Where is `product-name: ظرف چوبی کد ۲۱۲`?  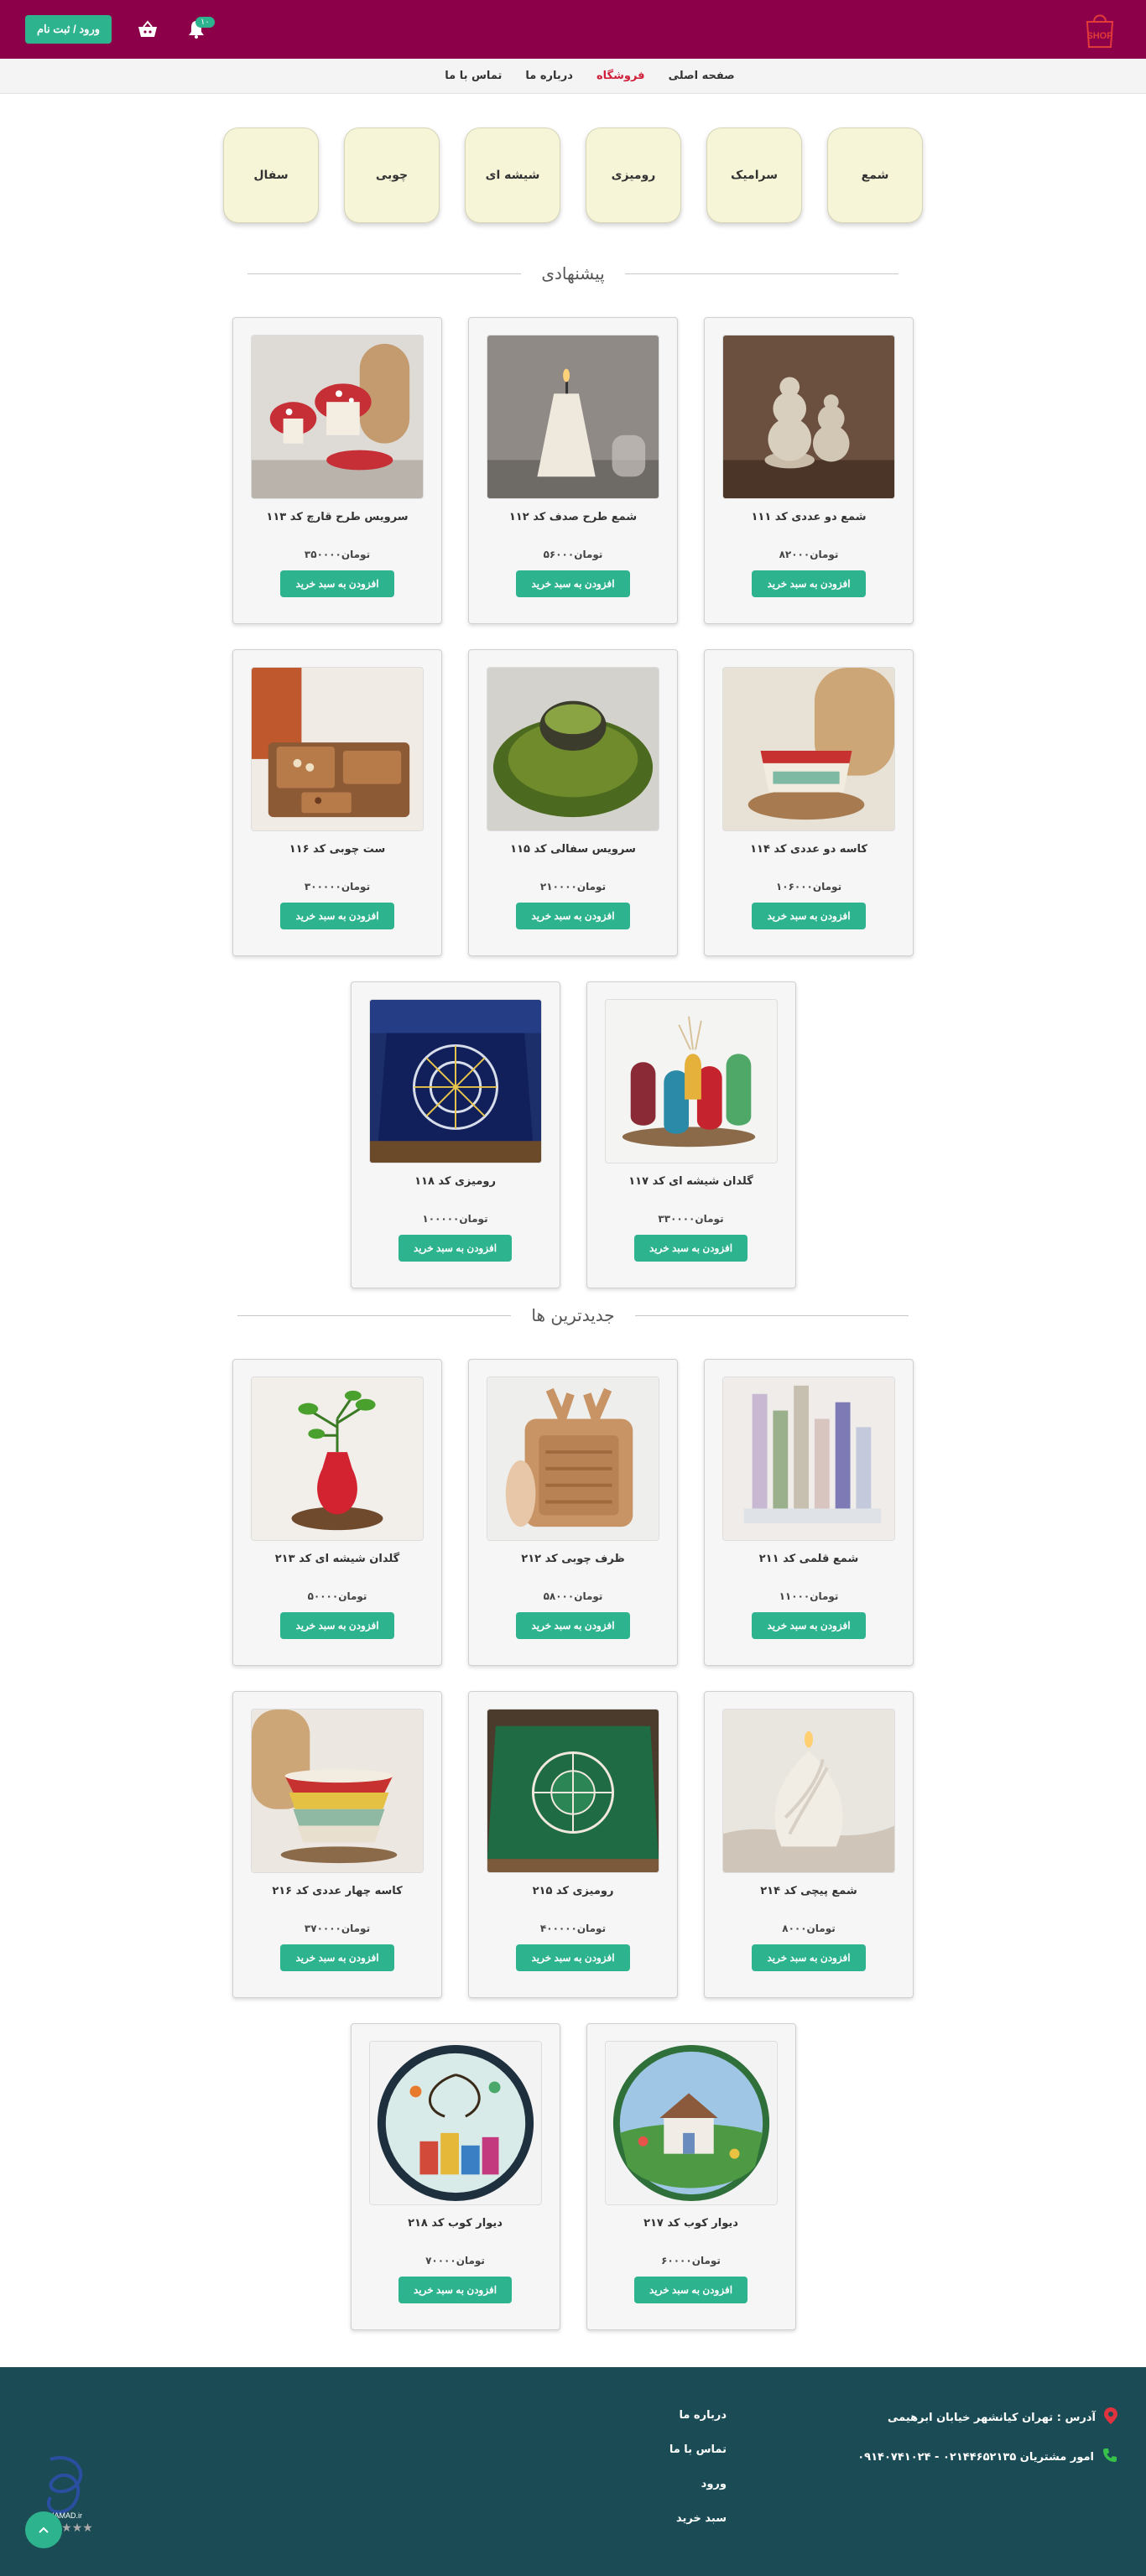
product-name: ظرف چوبی کد ۲۱۲ is located at coordinates (572, 1559).